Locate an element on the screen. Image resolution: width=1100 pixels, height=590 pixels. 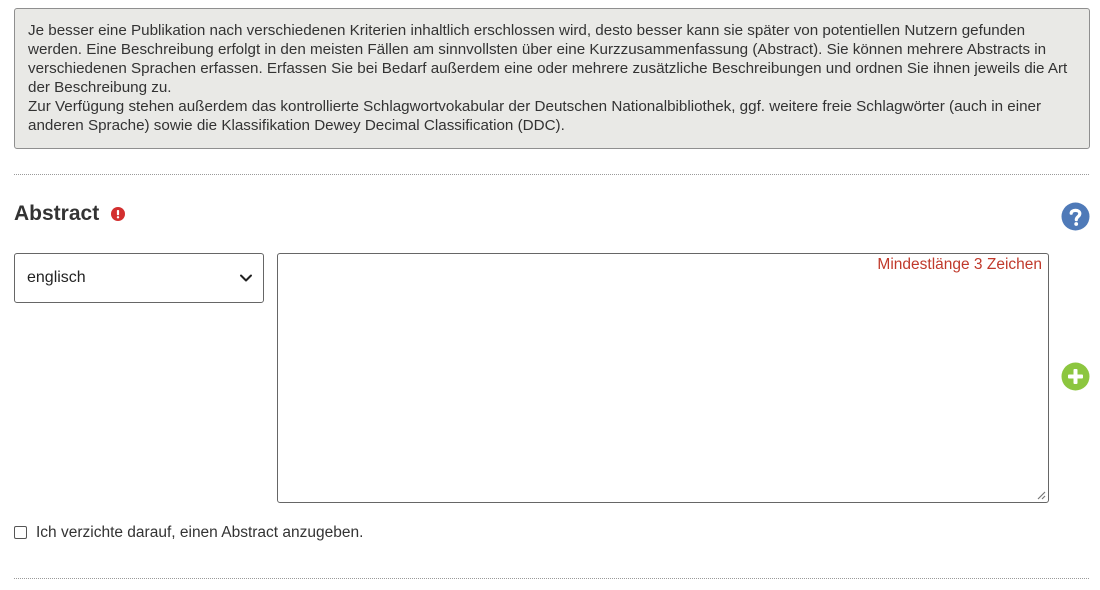
abstract-heading: Abstract is located at coordinates (57, 213).